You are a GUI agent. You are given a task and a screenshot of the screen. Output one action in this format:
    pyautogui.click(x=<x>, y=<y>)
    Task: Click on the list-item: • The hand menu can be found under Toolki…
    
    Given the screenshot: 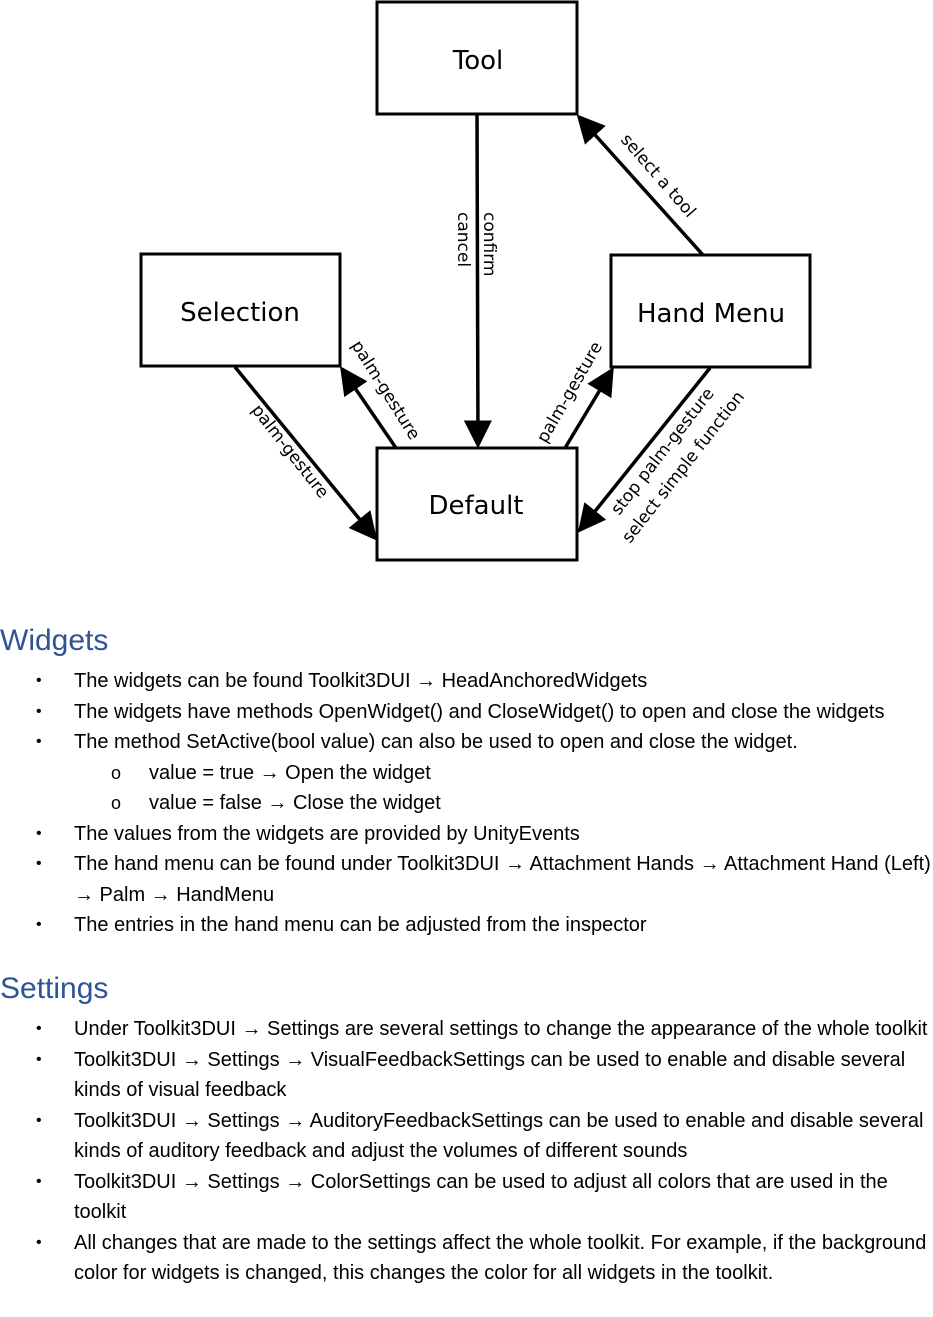 What is the action you would take?
    pyautogui.click(x=466, y=879)
    